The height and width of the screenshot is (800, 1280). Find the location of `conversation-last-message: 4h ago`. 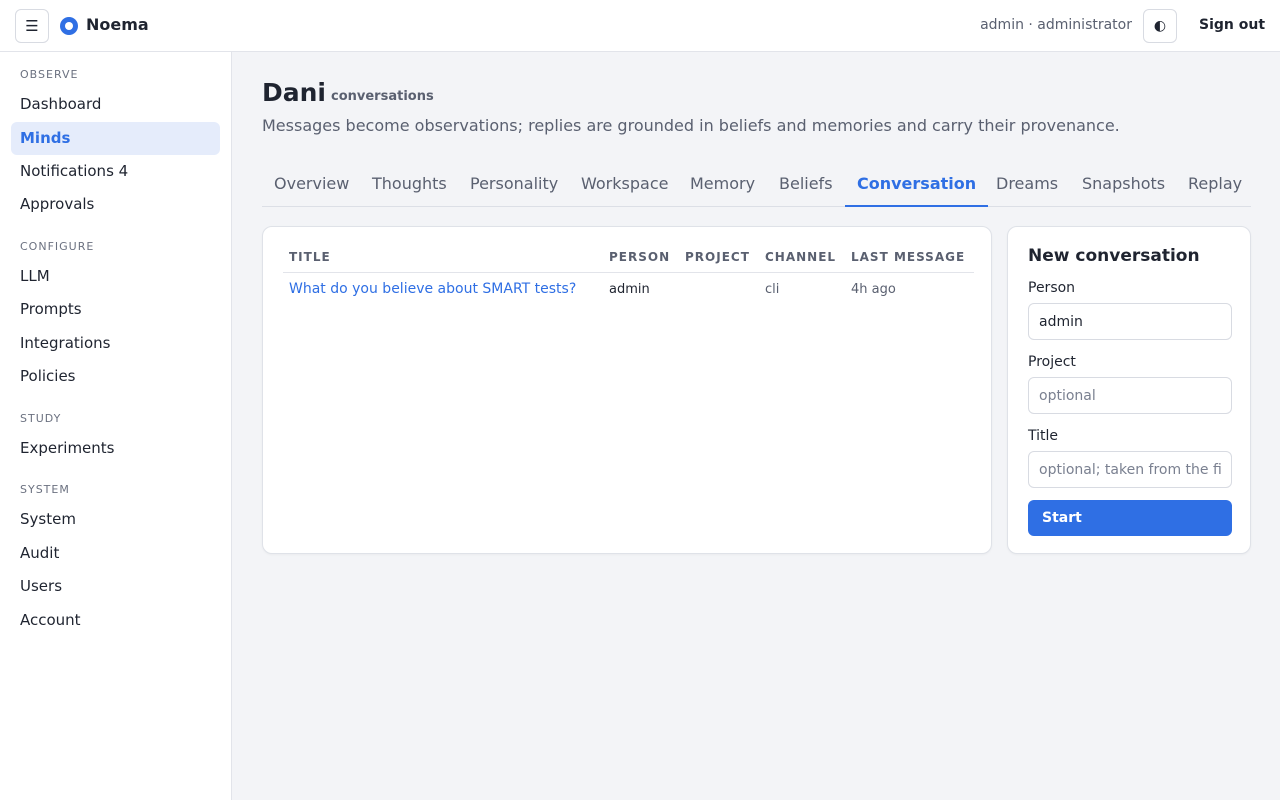

conversation-last-message: 4h ago is located at coordinates (873, 289).